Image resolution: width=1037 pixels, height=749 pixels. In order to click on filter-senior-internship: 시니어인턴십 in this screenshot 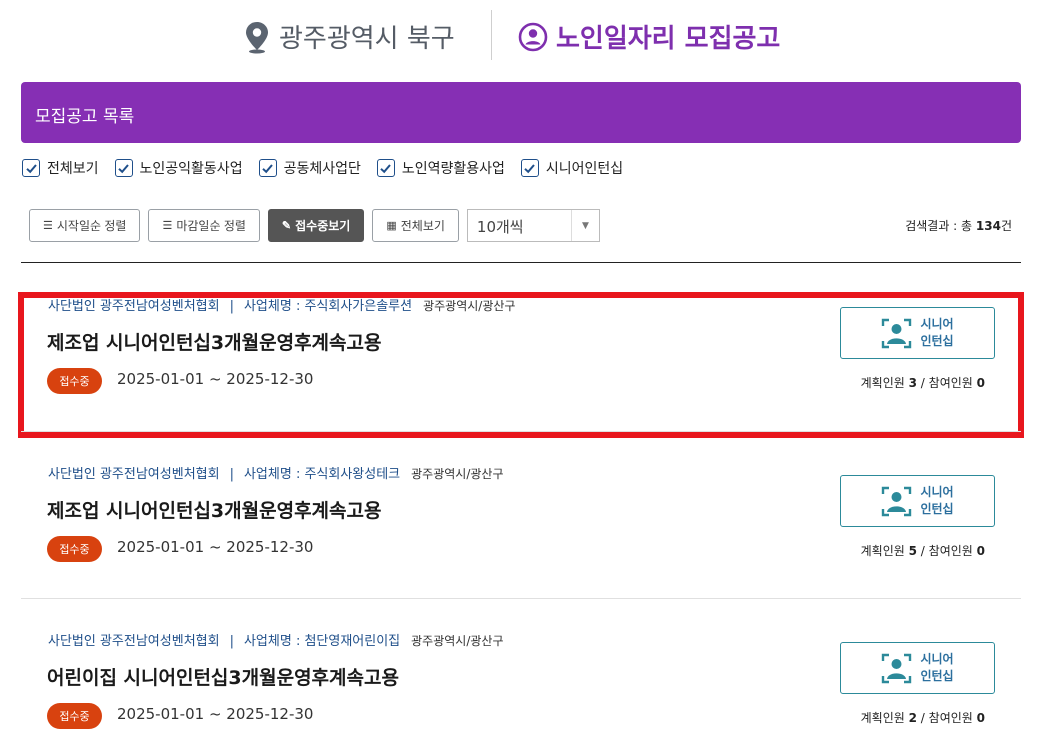, I will do `click(572, 168)`.